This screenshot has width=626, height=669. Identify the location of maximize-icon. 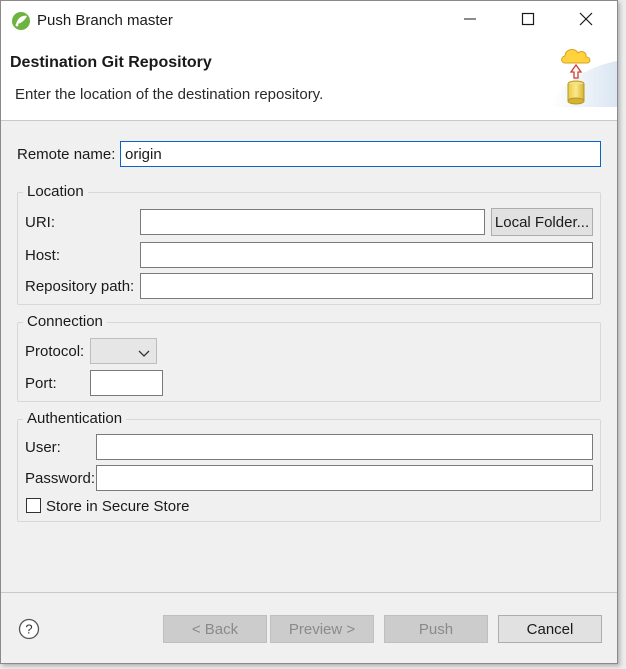
(528, 21).